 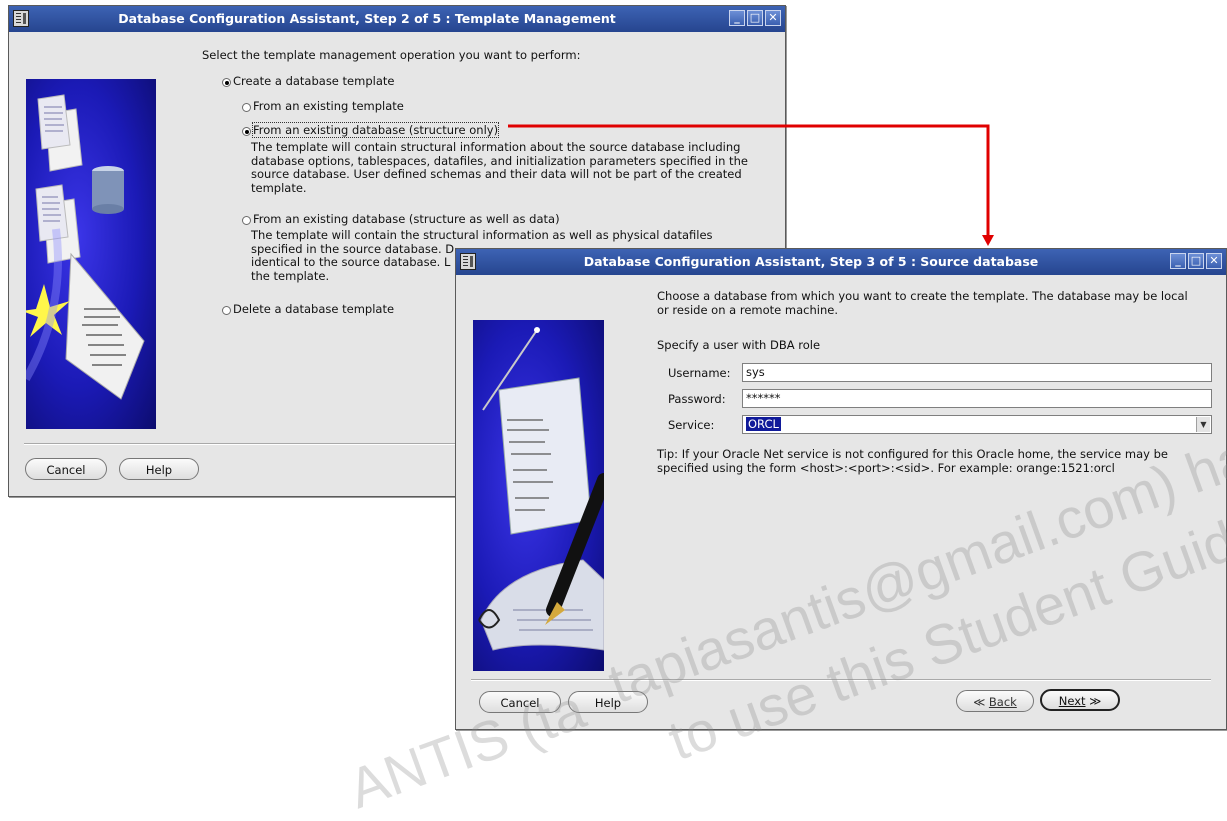 I want to click on username-label: Username:, so click(x=699, y=373).